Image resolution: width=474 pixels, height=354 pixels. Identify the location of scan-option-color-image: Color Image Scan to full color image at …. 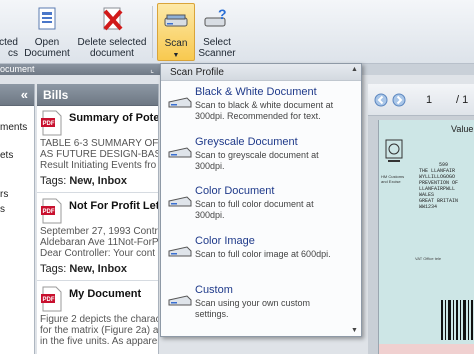
(256, 259).